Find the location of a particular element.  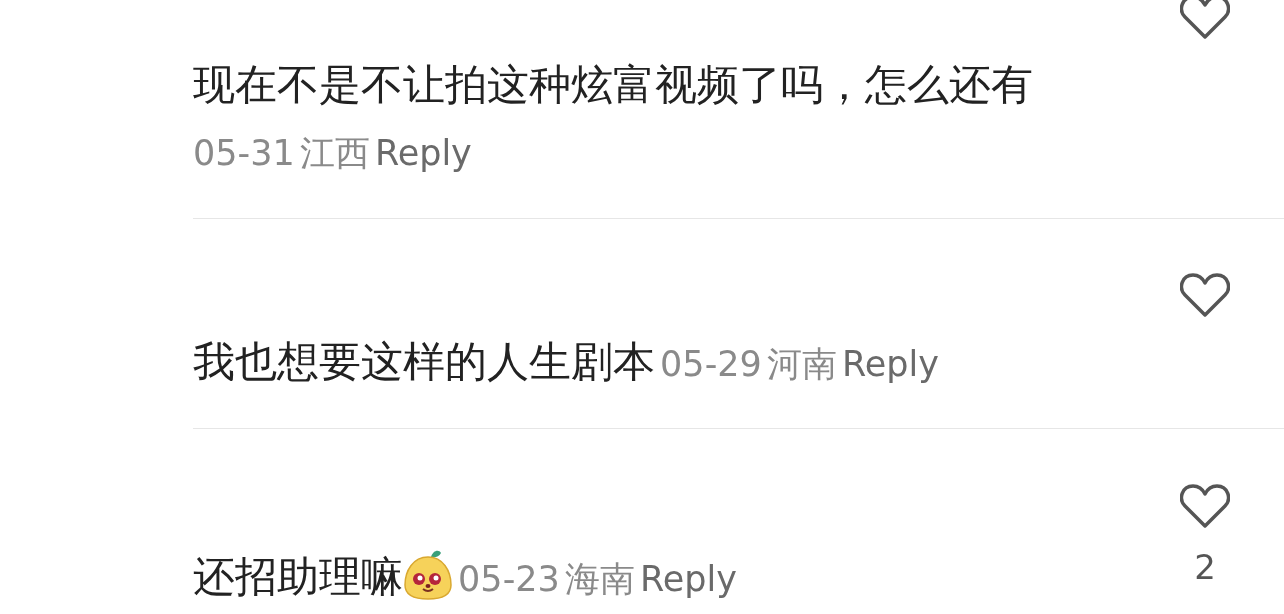

comment-location: 河南 is located at coordinates (801, 364).